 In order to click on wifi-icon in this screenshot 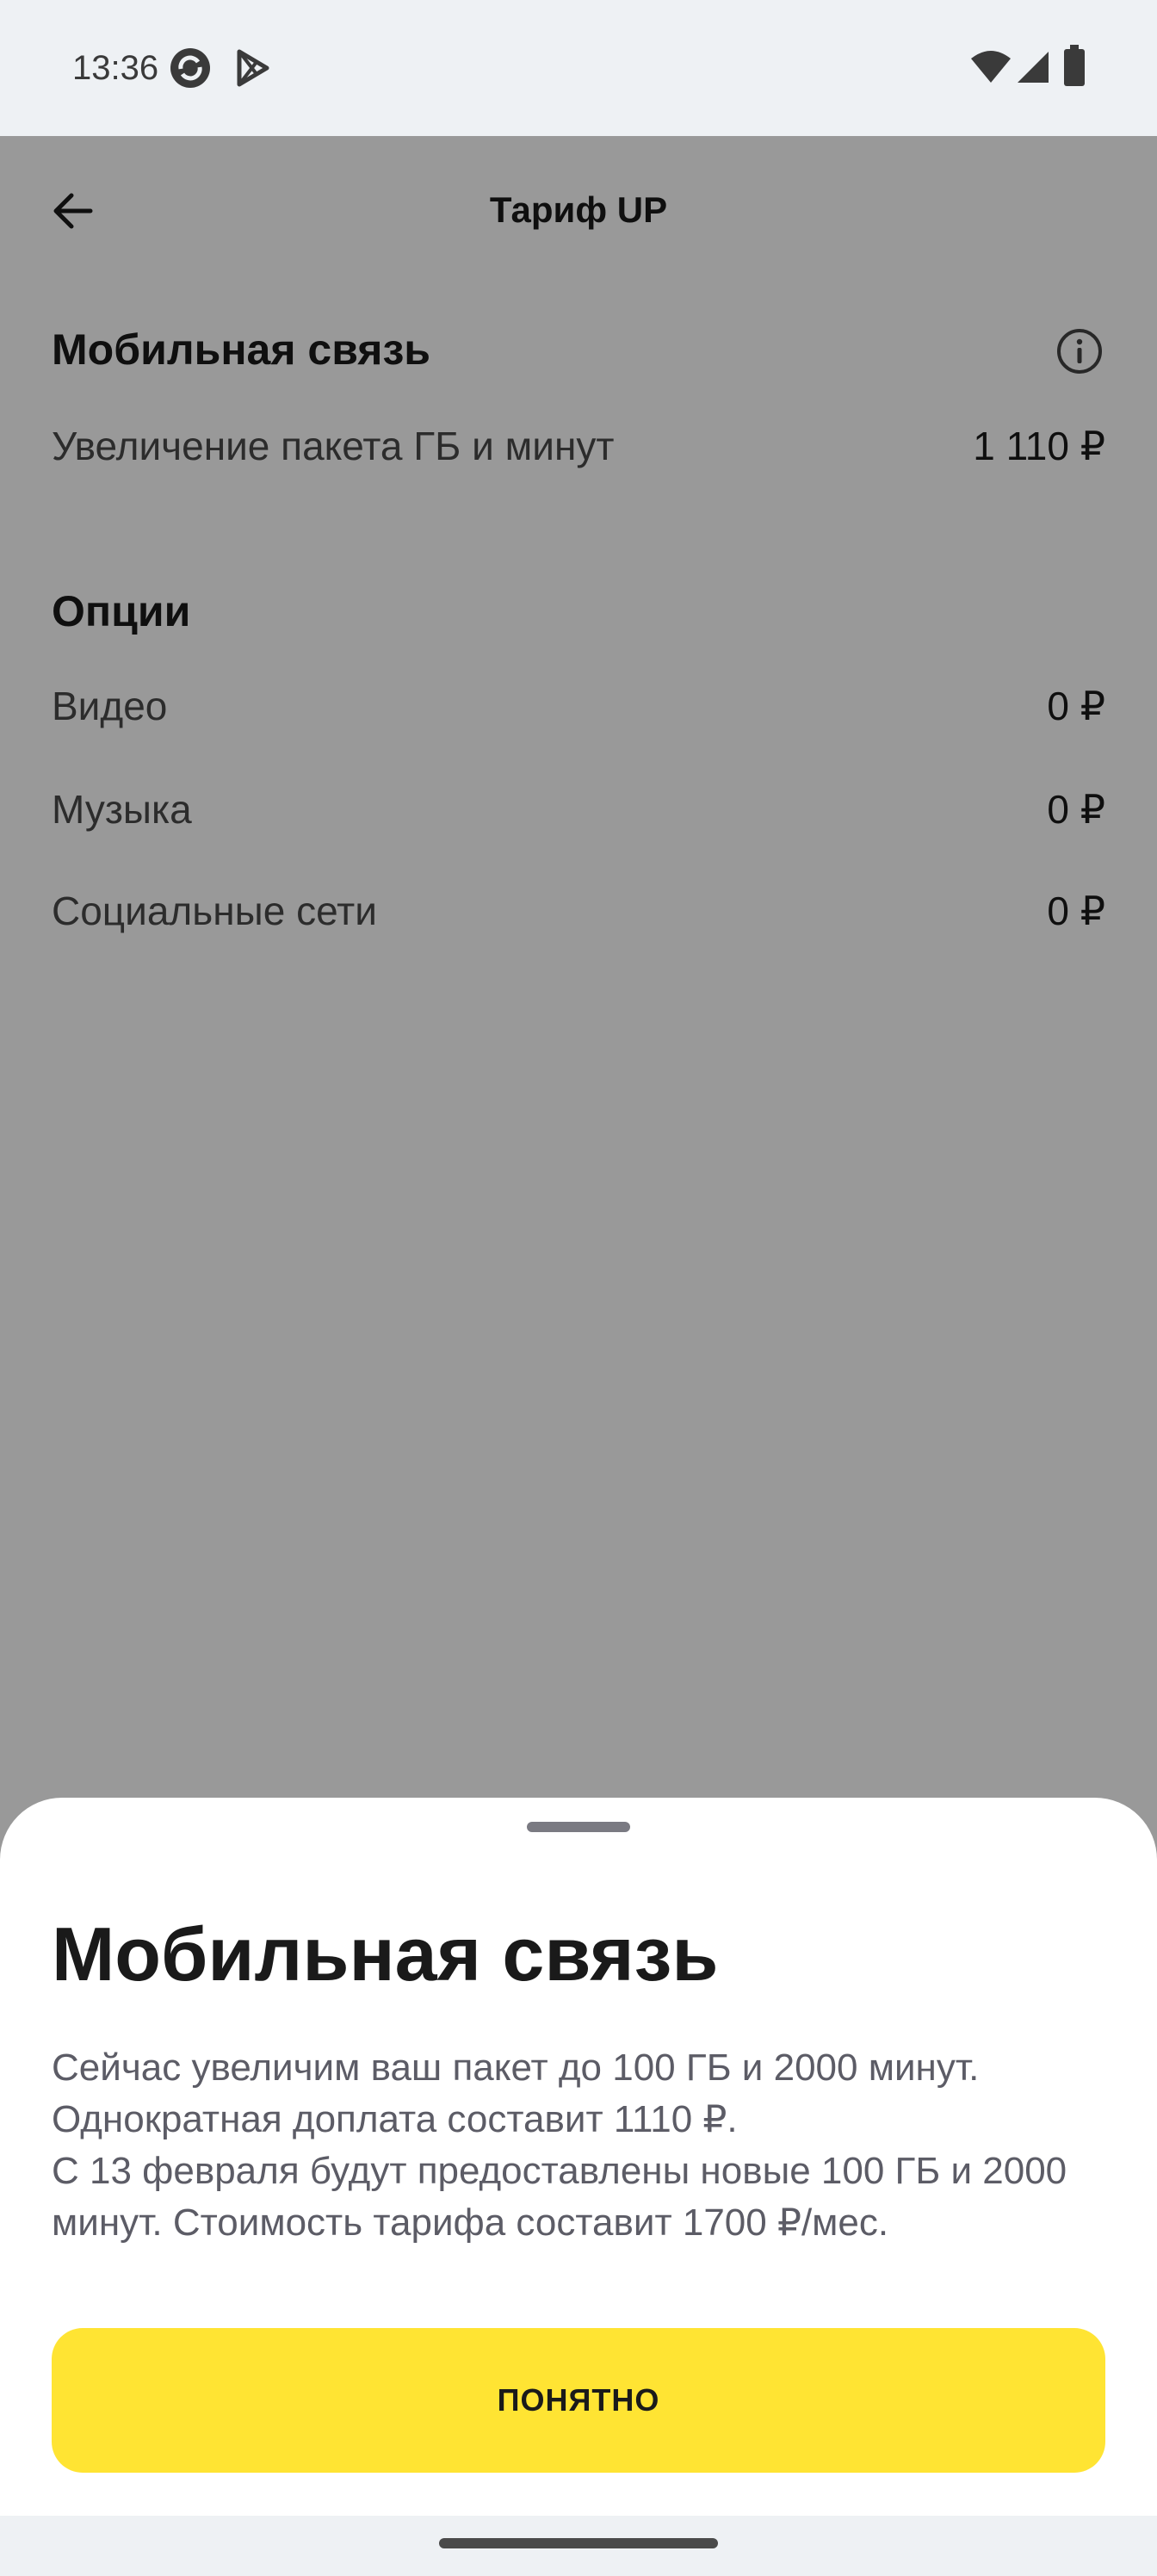, I will do `click(991, 69)`.